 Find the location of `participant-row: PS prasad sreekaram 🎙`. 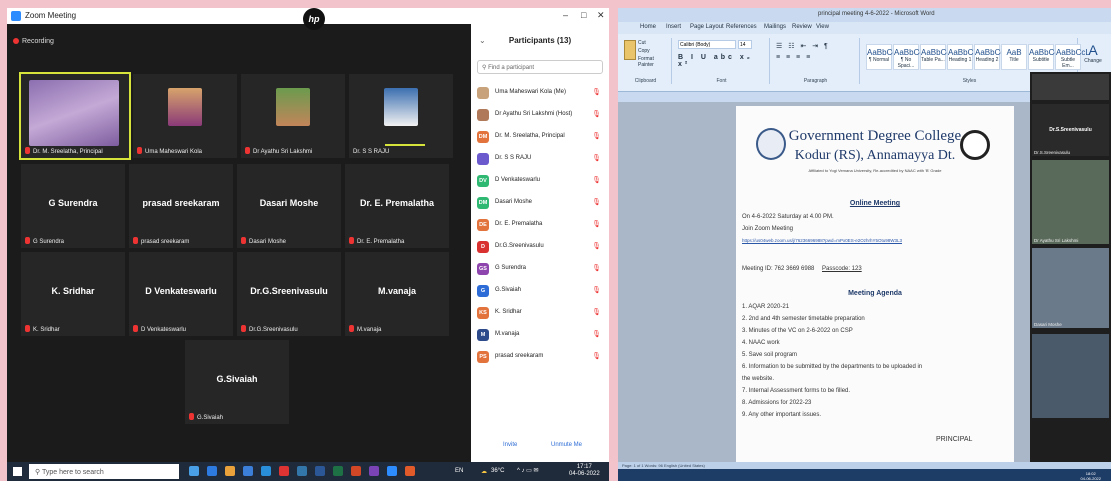

participant-row: PS prasad sreekaram 🎙 is located at coordinates (541, 357).